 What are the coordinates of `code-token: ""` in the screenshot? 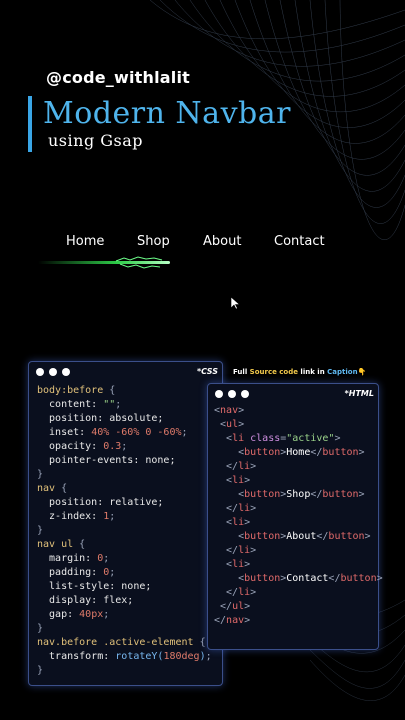 It's located at (109, 404).